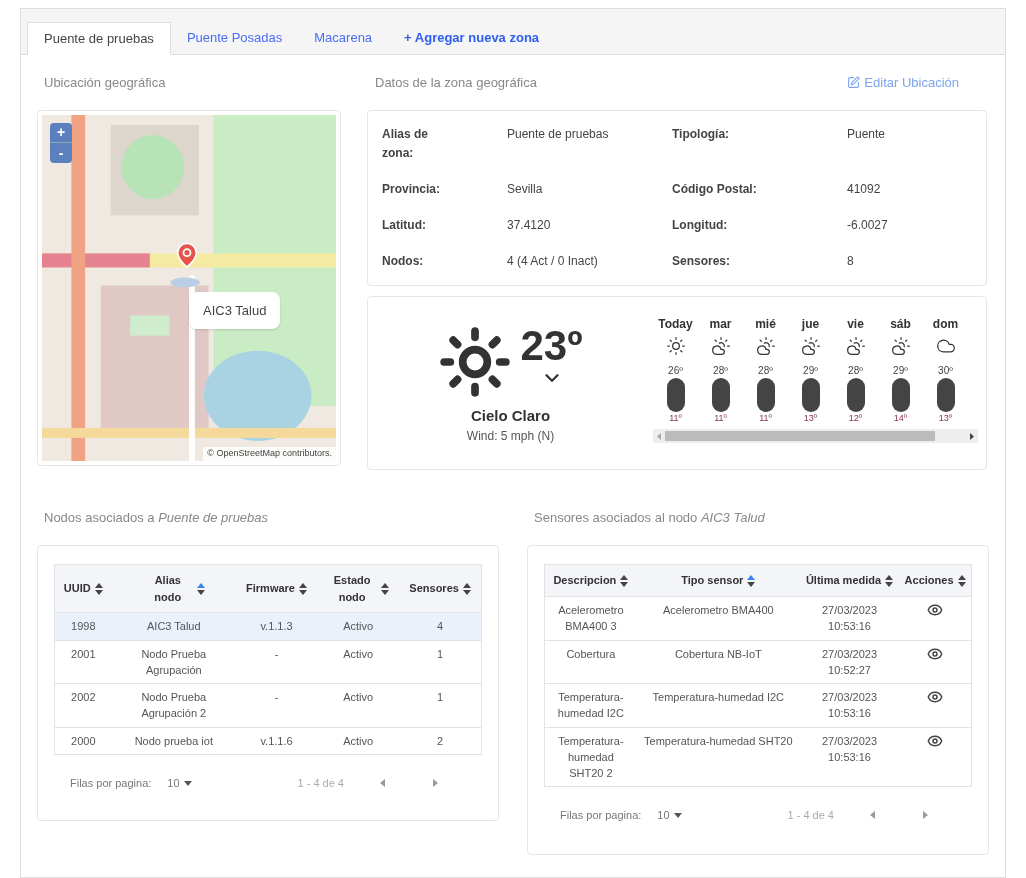  Describe the element at coordinates (173, 705) in the screenshot. I see `table-cell: Nodo Prueba Agrupación 2` at that location.